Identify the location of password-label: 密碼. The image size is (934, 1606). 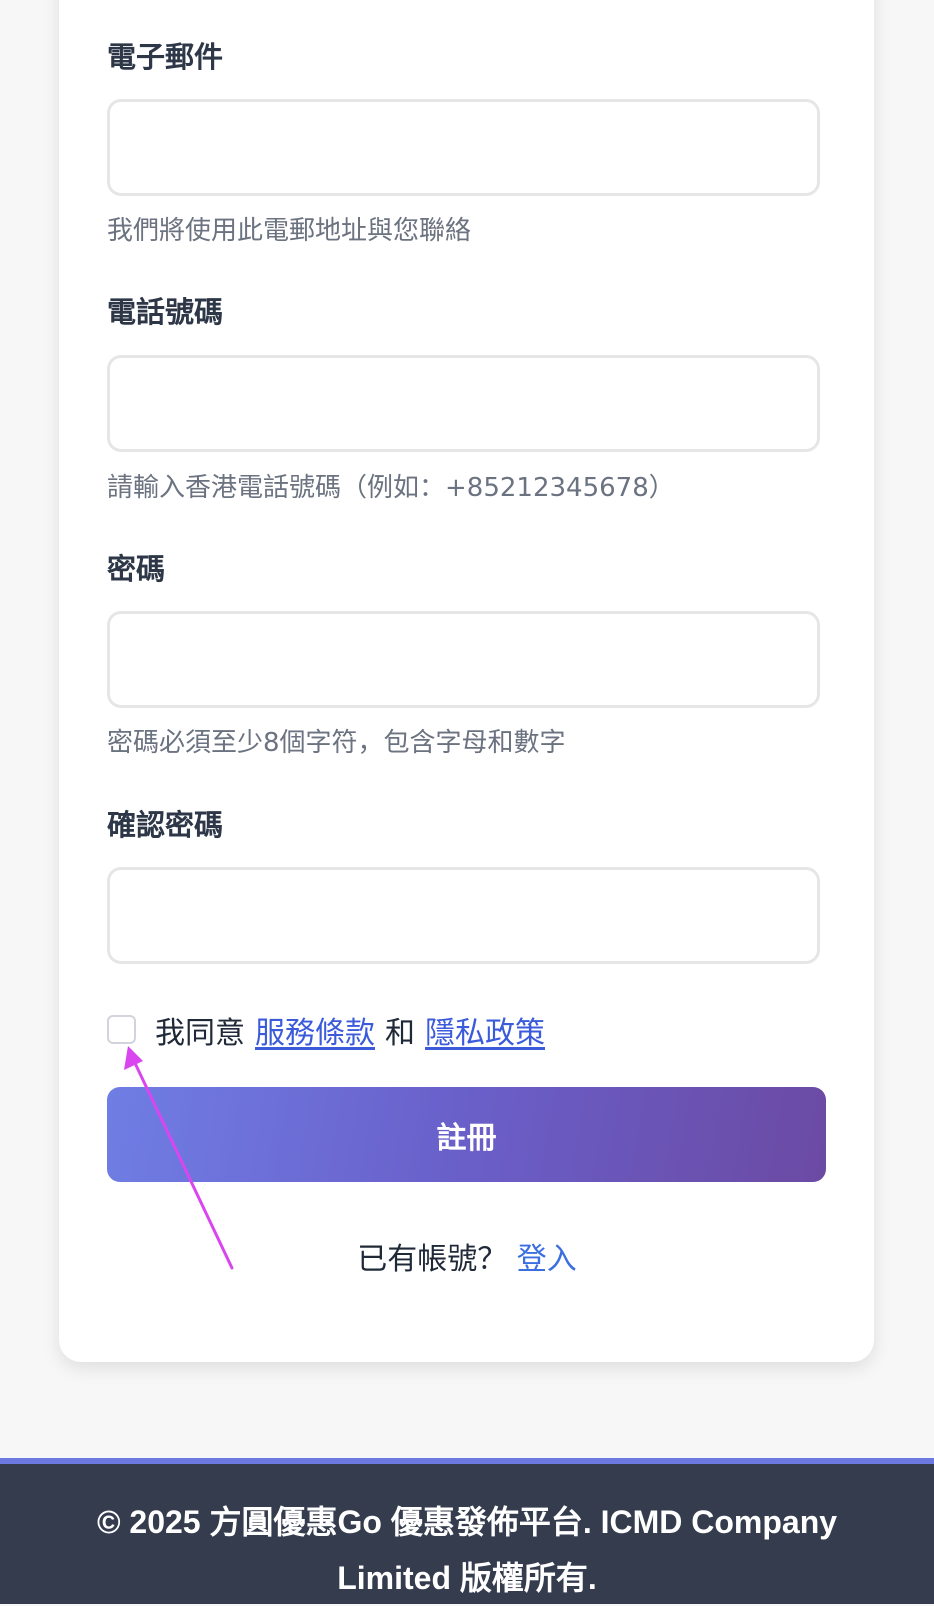
(136, 569).